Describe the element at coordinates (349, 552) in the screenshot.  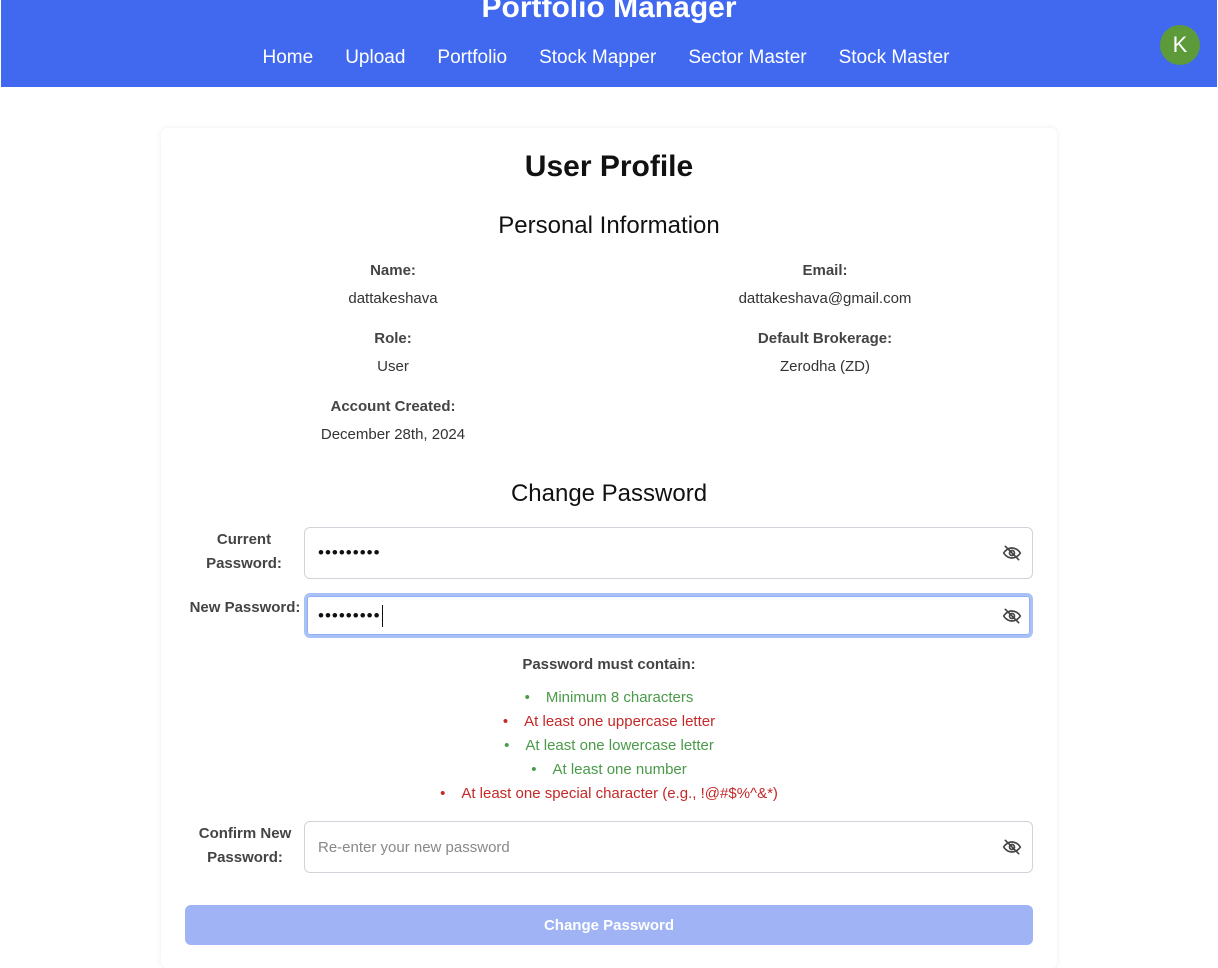
I see `current-password-value: •••••••••` at that location.